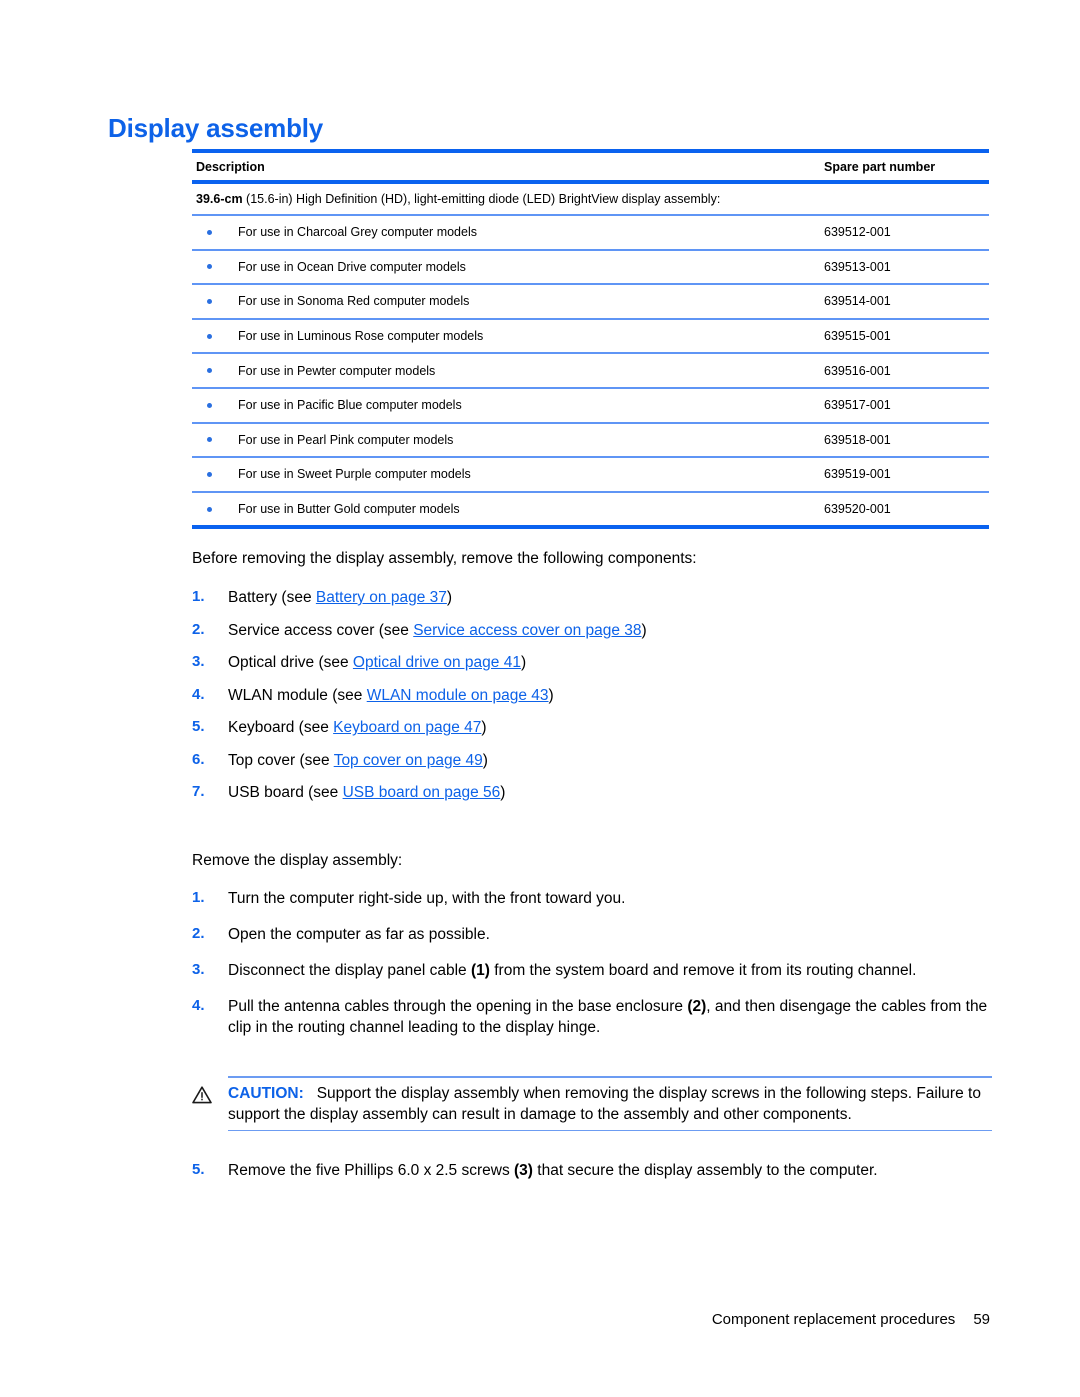 The height and width of the screenshot is (1397, 1080). What do you see at coordinates (281, 728) in the screenshot?
I see `prerequisite-text-pre: Keyboard (see` at bounding box center [281, 728].